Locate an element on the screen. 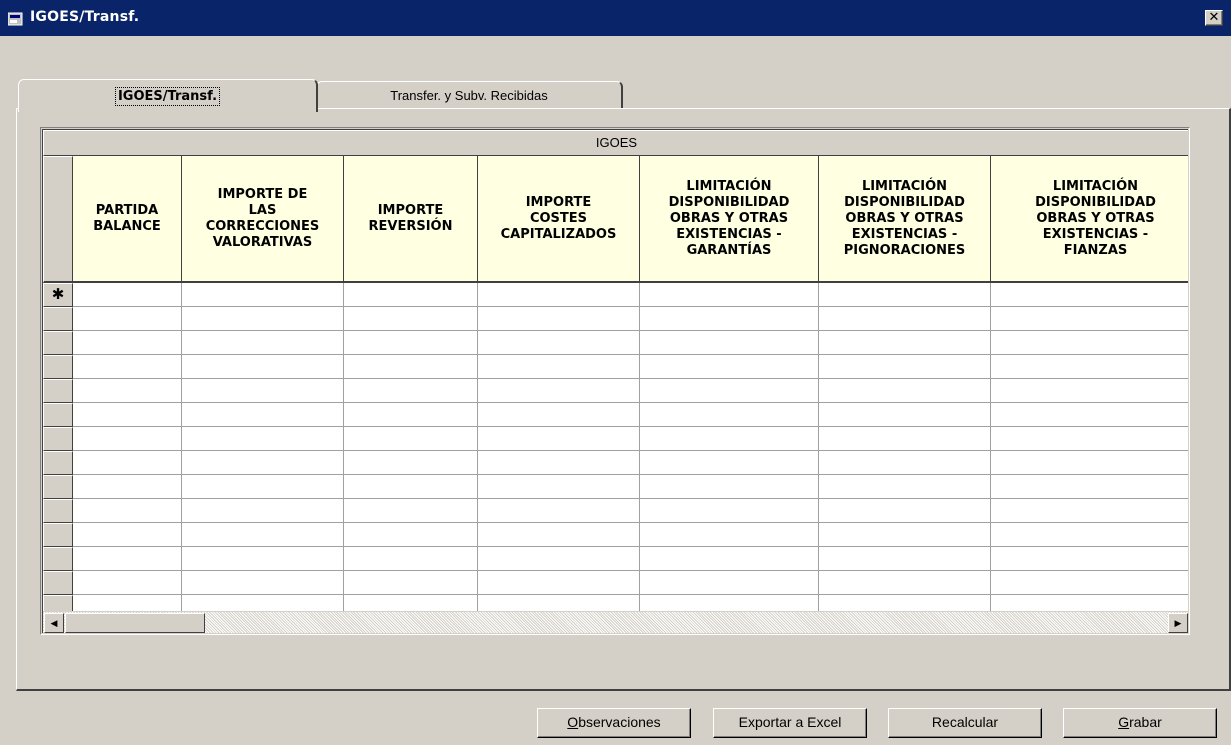 The height and width of the screenshot is (745, 1231). scroll-left-button: ◀ is located at coordinates (54, 623).